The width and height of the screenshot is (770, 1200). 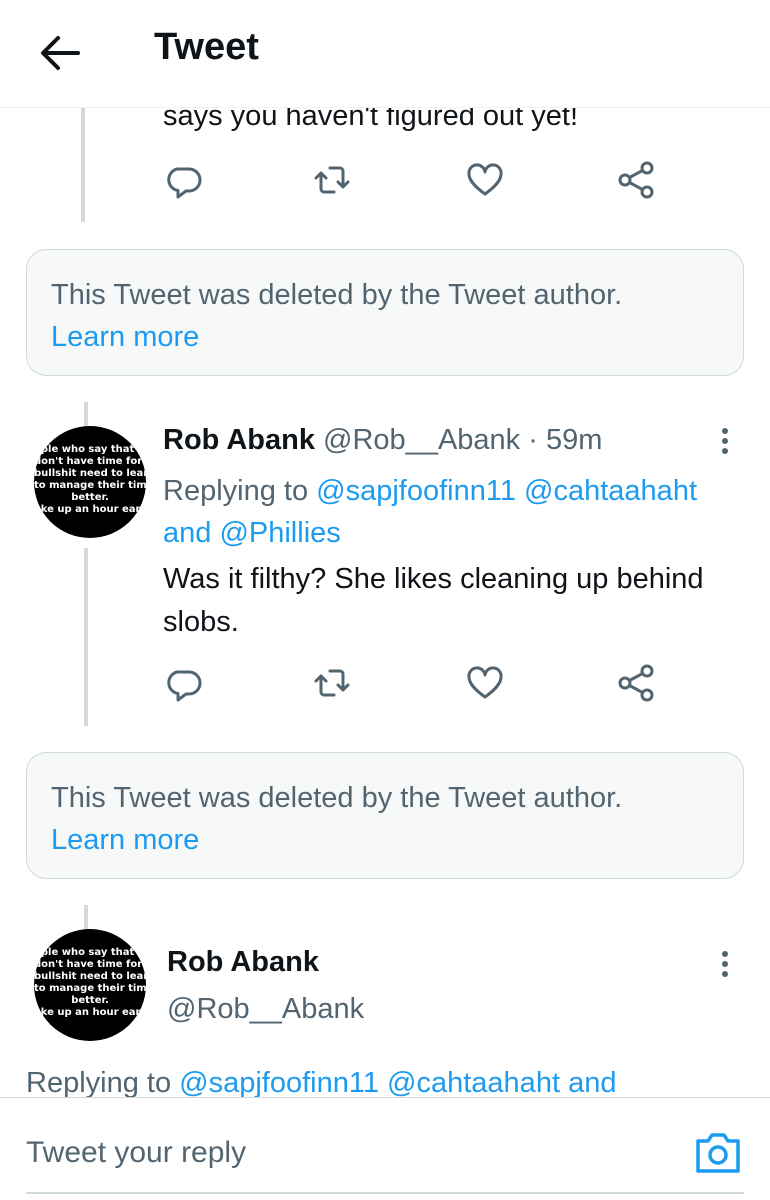 What do you see at coordinates (718, 1152) in the screenshot?
I see `camera-icon` at bounding box center [718, 1152].